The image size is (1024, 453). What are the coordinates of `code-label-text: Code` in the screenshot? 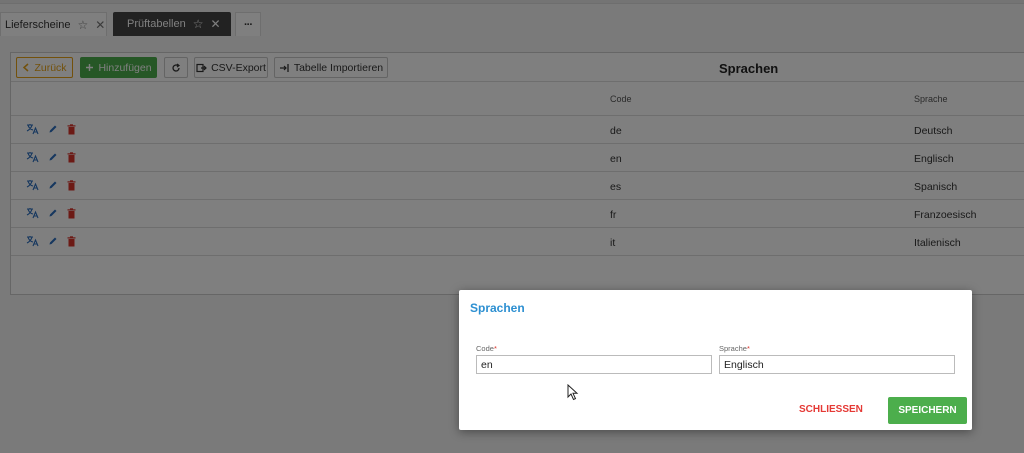 It's located at (485, 348).